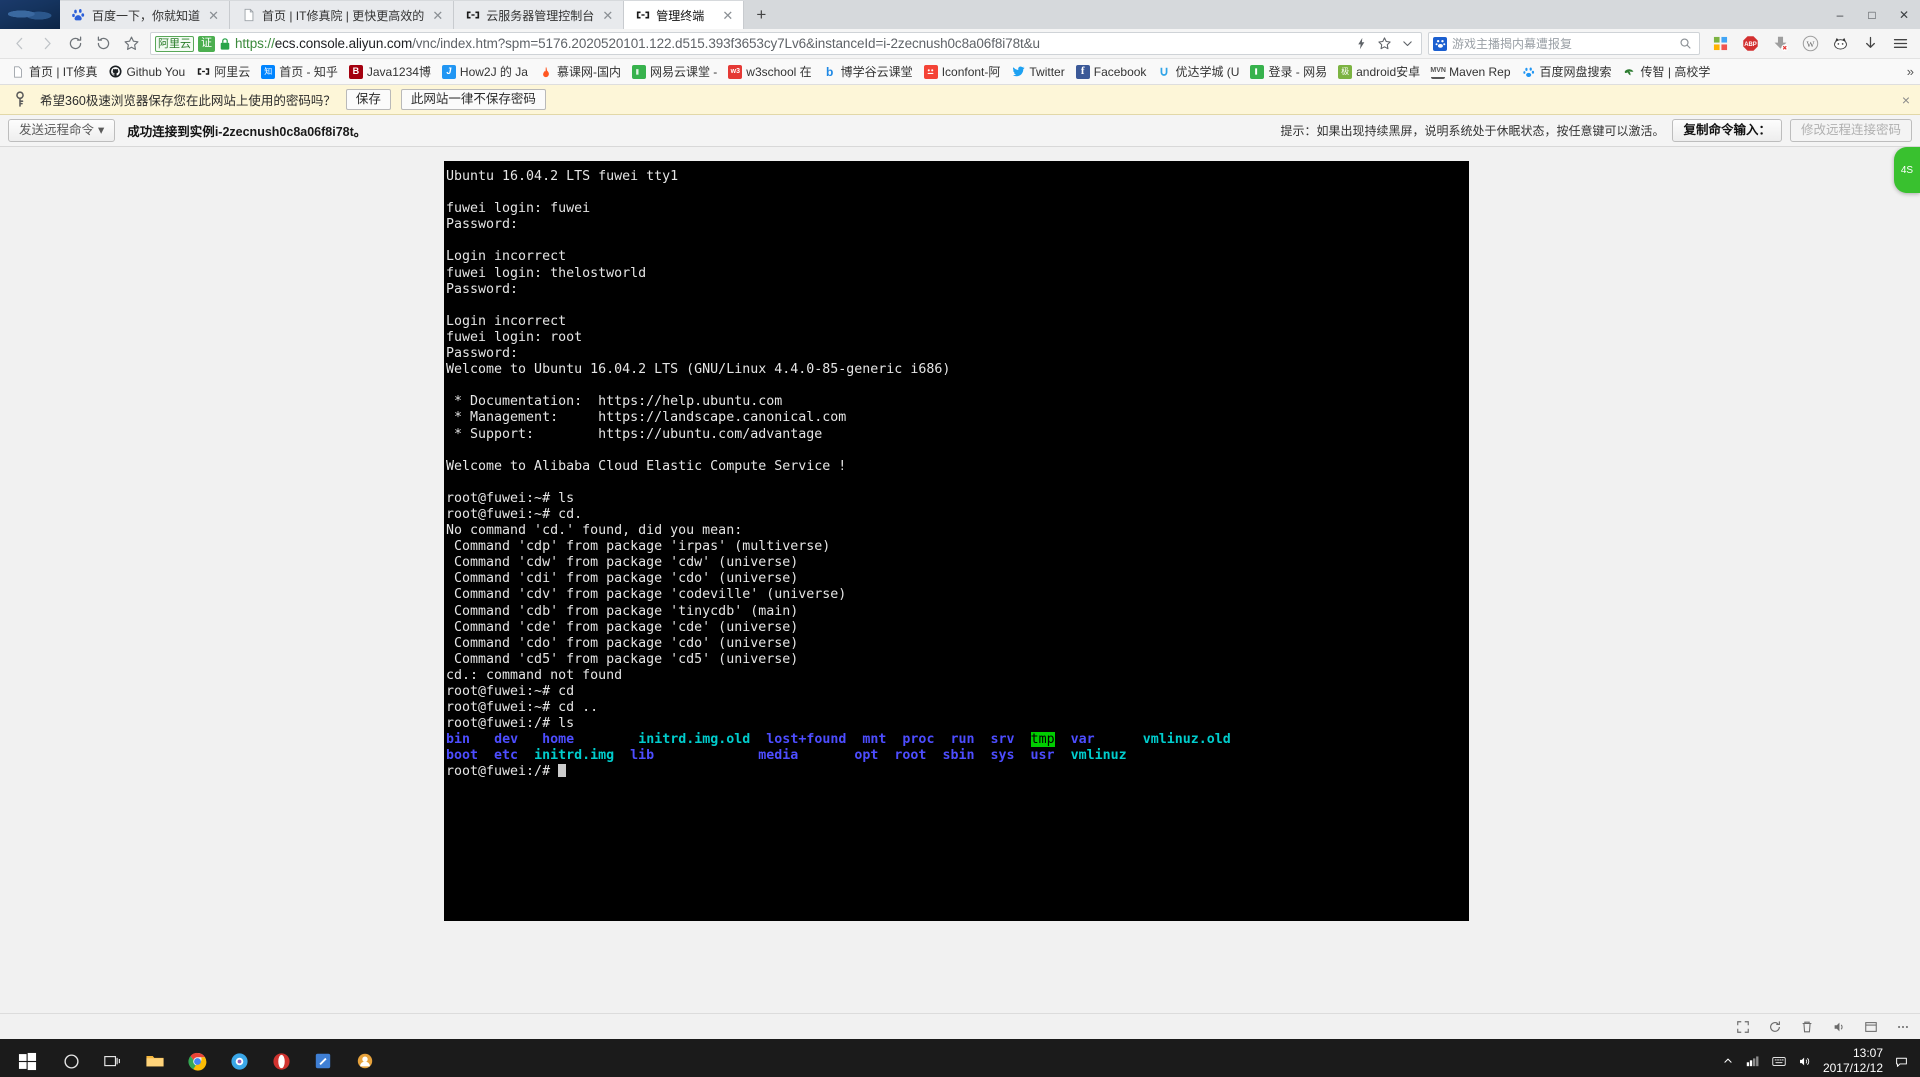  What do you see at coordinates (171, 132) in the screenshot?
I see `status-prefix: 成功连接到实例` at bounding box center [171, 132].